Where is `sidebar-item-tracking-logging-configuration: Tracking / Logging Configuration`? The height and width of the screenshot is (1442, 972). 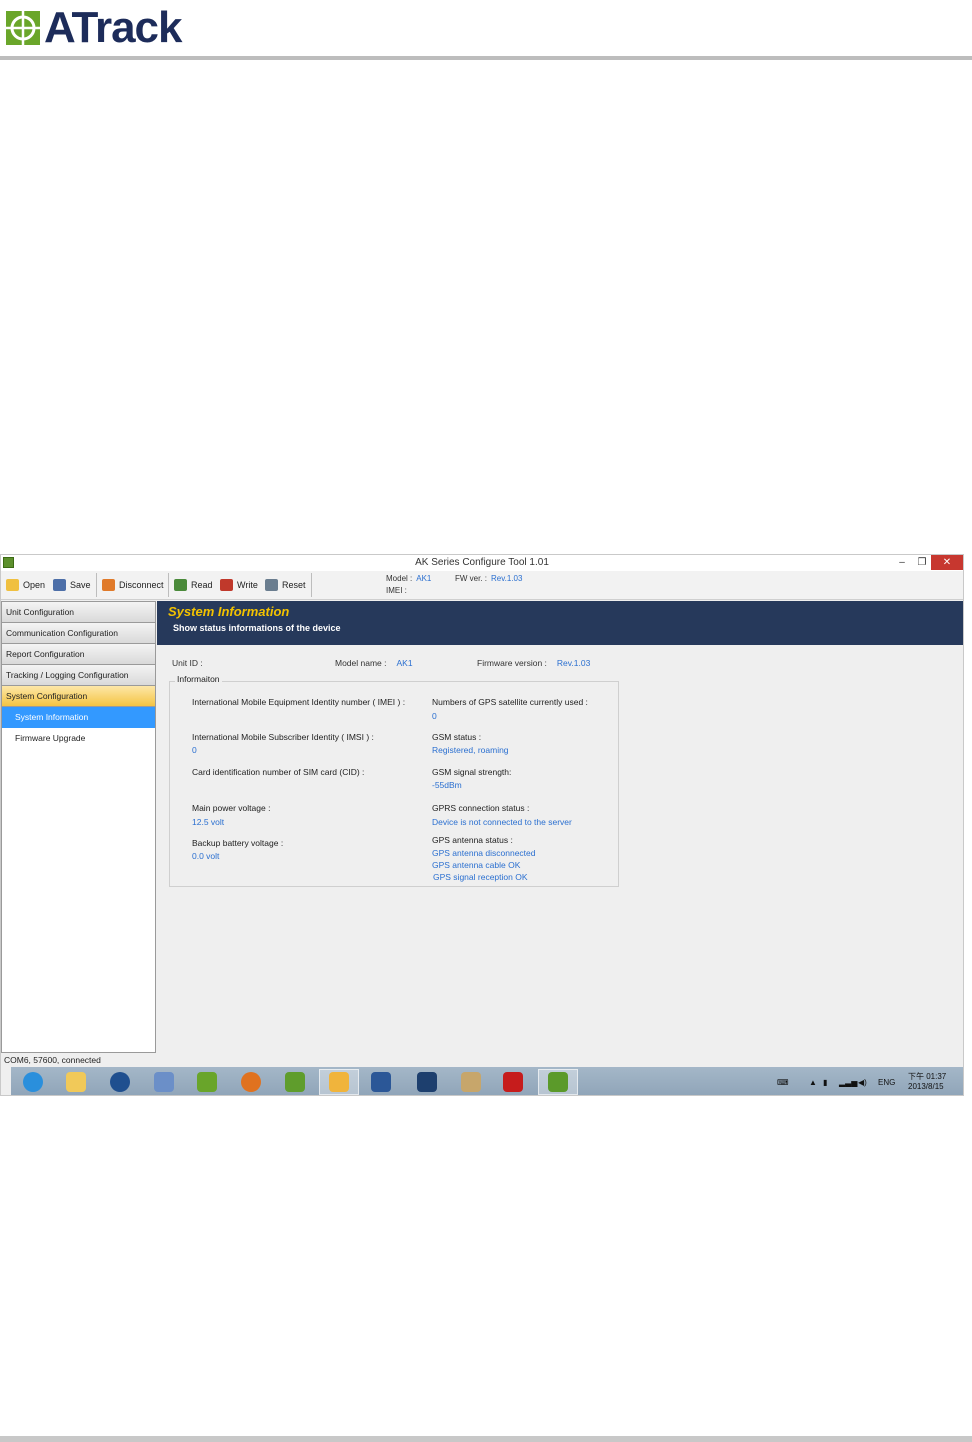
sidebar-item-tracking-logging-configuration: Tracking / Logging Configuration is located at coordinates (78, 675).